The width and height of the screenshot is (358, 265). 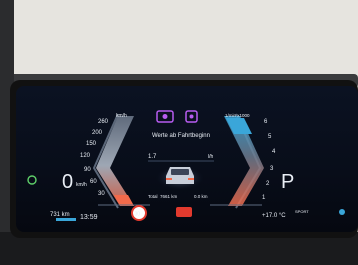 I want to click on speed-scale-90: 90, so click(x=87, y=170).